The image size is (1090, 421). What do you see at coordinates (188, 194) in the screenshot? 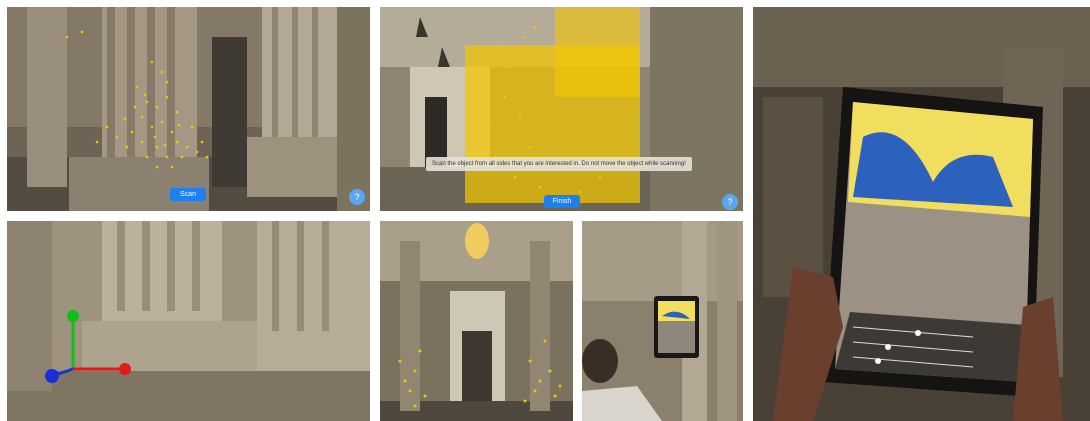
I see `scan-button: Scan` at bounding box center [188, 194].